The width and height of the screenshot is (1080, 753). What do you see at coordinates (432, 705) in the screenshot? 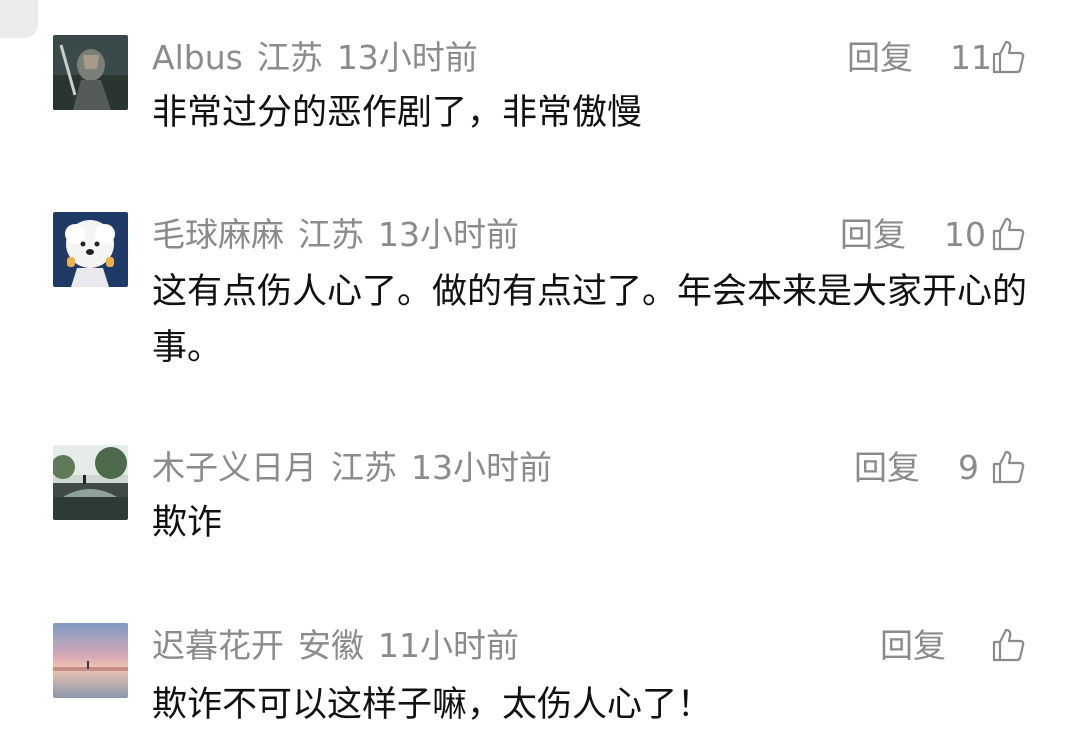
I see `comment-text: 欺诈不可以这样子嘛，太伤人心了！` at bounding box center [432, 705].